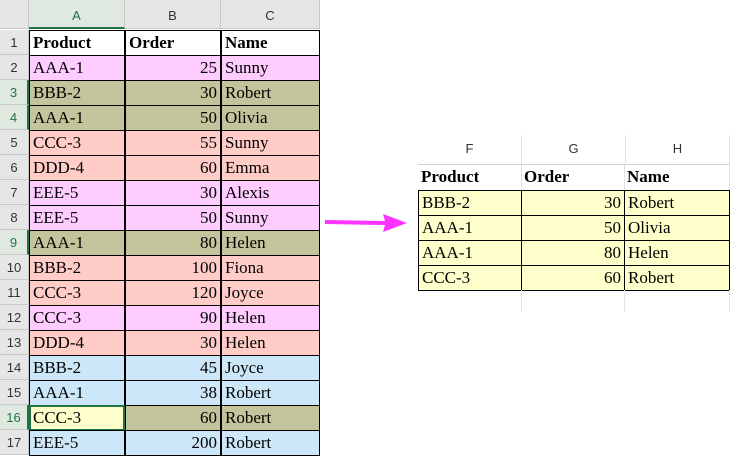 The image size is (755, 476). What do you see at coordinates (573, 228) in the screenshot?
I see `cell-g3: 50` at bounding box center [573, 228].